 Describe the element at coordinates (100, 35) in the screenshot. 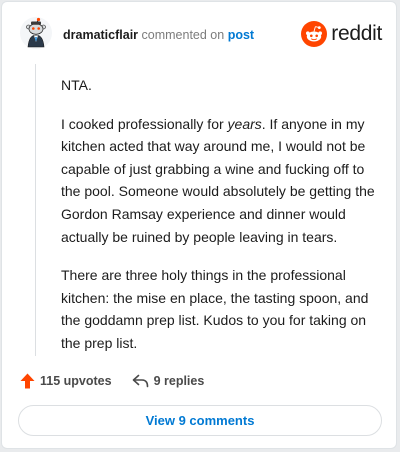

I see `username-link: dramaticflair` at that location.